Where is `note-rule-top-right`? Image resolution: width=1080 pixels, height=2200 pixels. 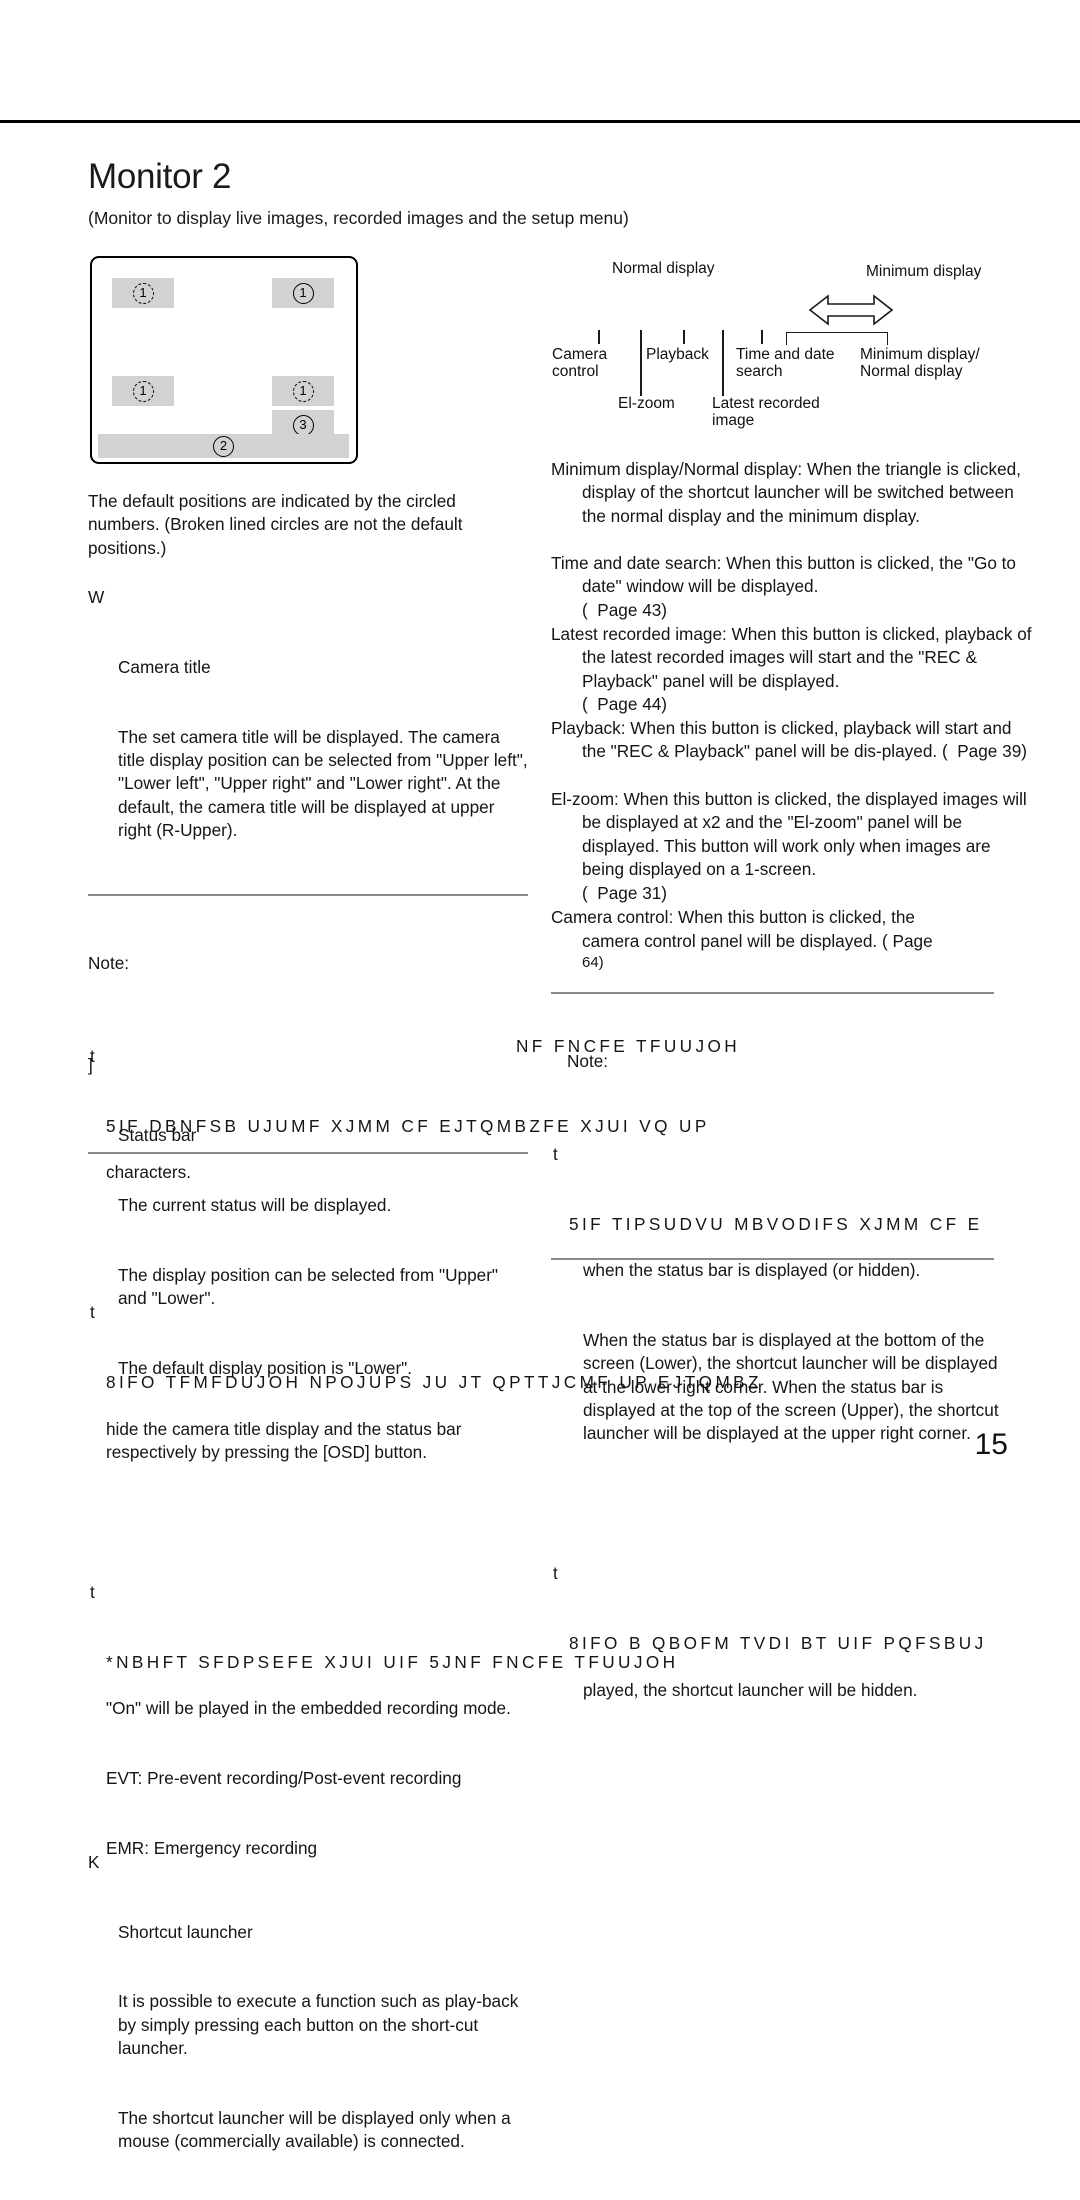
note-rule-top-right is located at coordinates (772, 993).